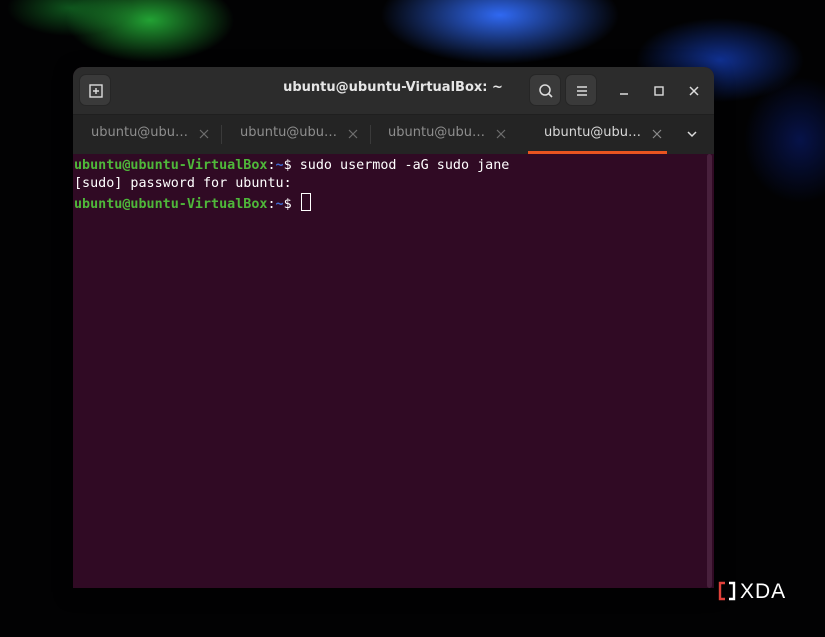  I want to click on xda-logo-icon, so click(727, 591).